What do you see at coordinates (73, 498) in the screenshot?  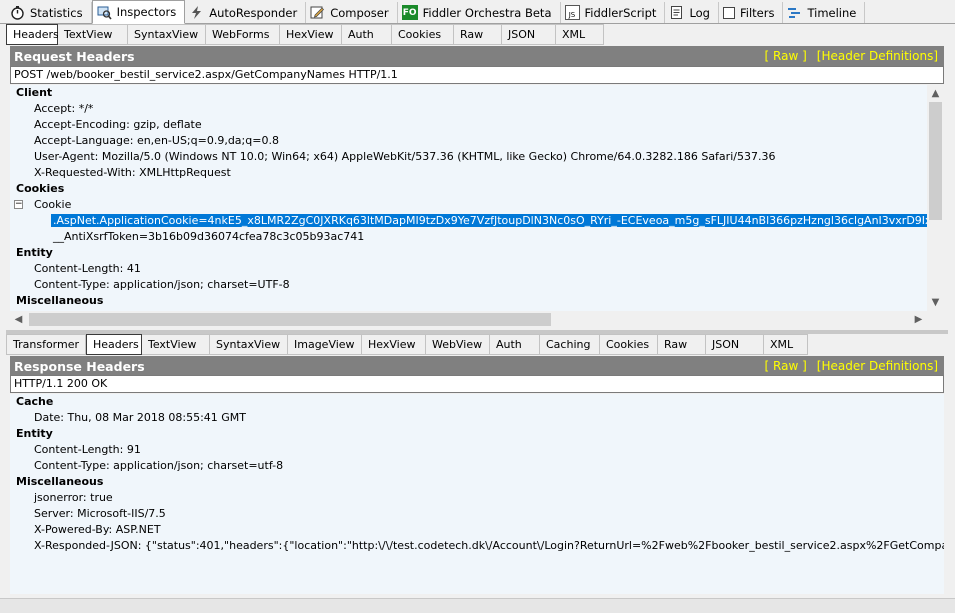 I see `header-jsonerror: jsonerror: true` at bounding box center [73, 498].